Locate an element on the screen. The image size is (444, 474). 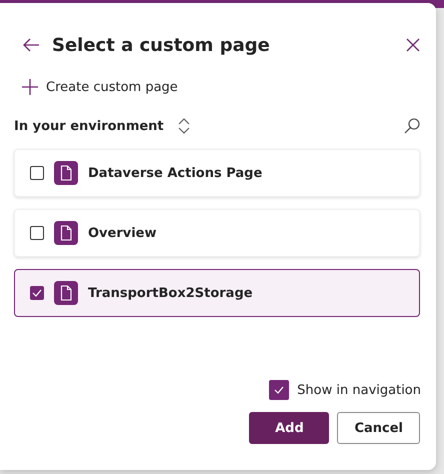
custom-page-card: Overview is located at coordinates (217, 233).